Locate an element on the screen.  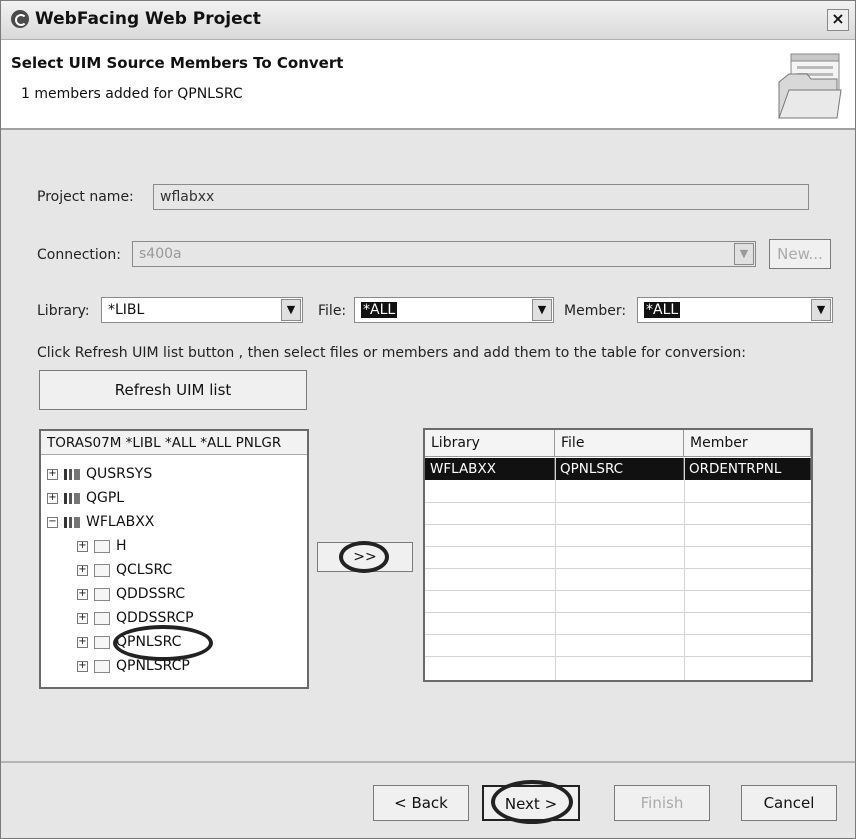
library-dropdown-arrow-icon: ▼ is located at coordinates (291, 310).